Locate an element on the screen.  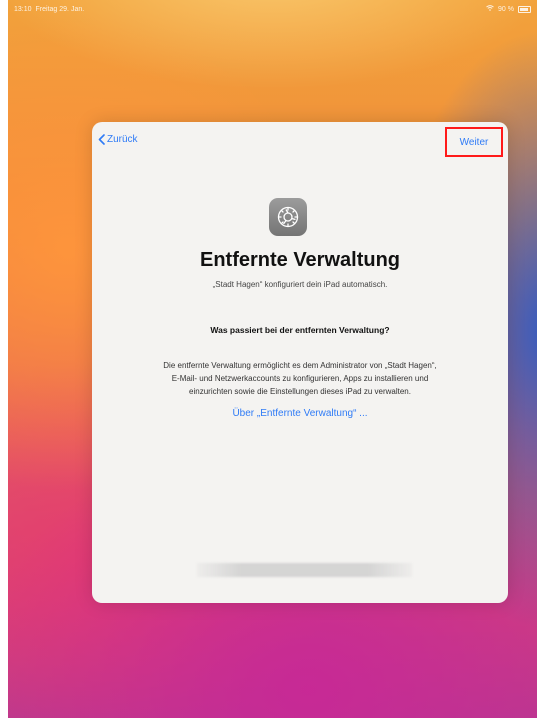
status-time: 13:10 is located at coordinates (23, 9).